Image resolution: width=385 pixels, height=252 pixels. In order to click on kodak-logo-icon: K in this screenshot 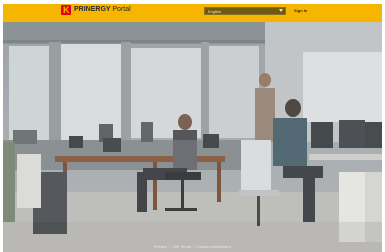, I will do `click(66, 10)`.